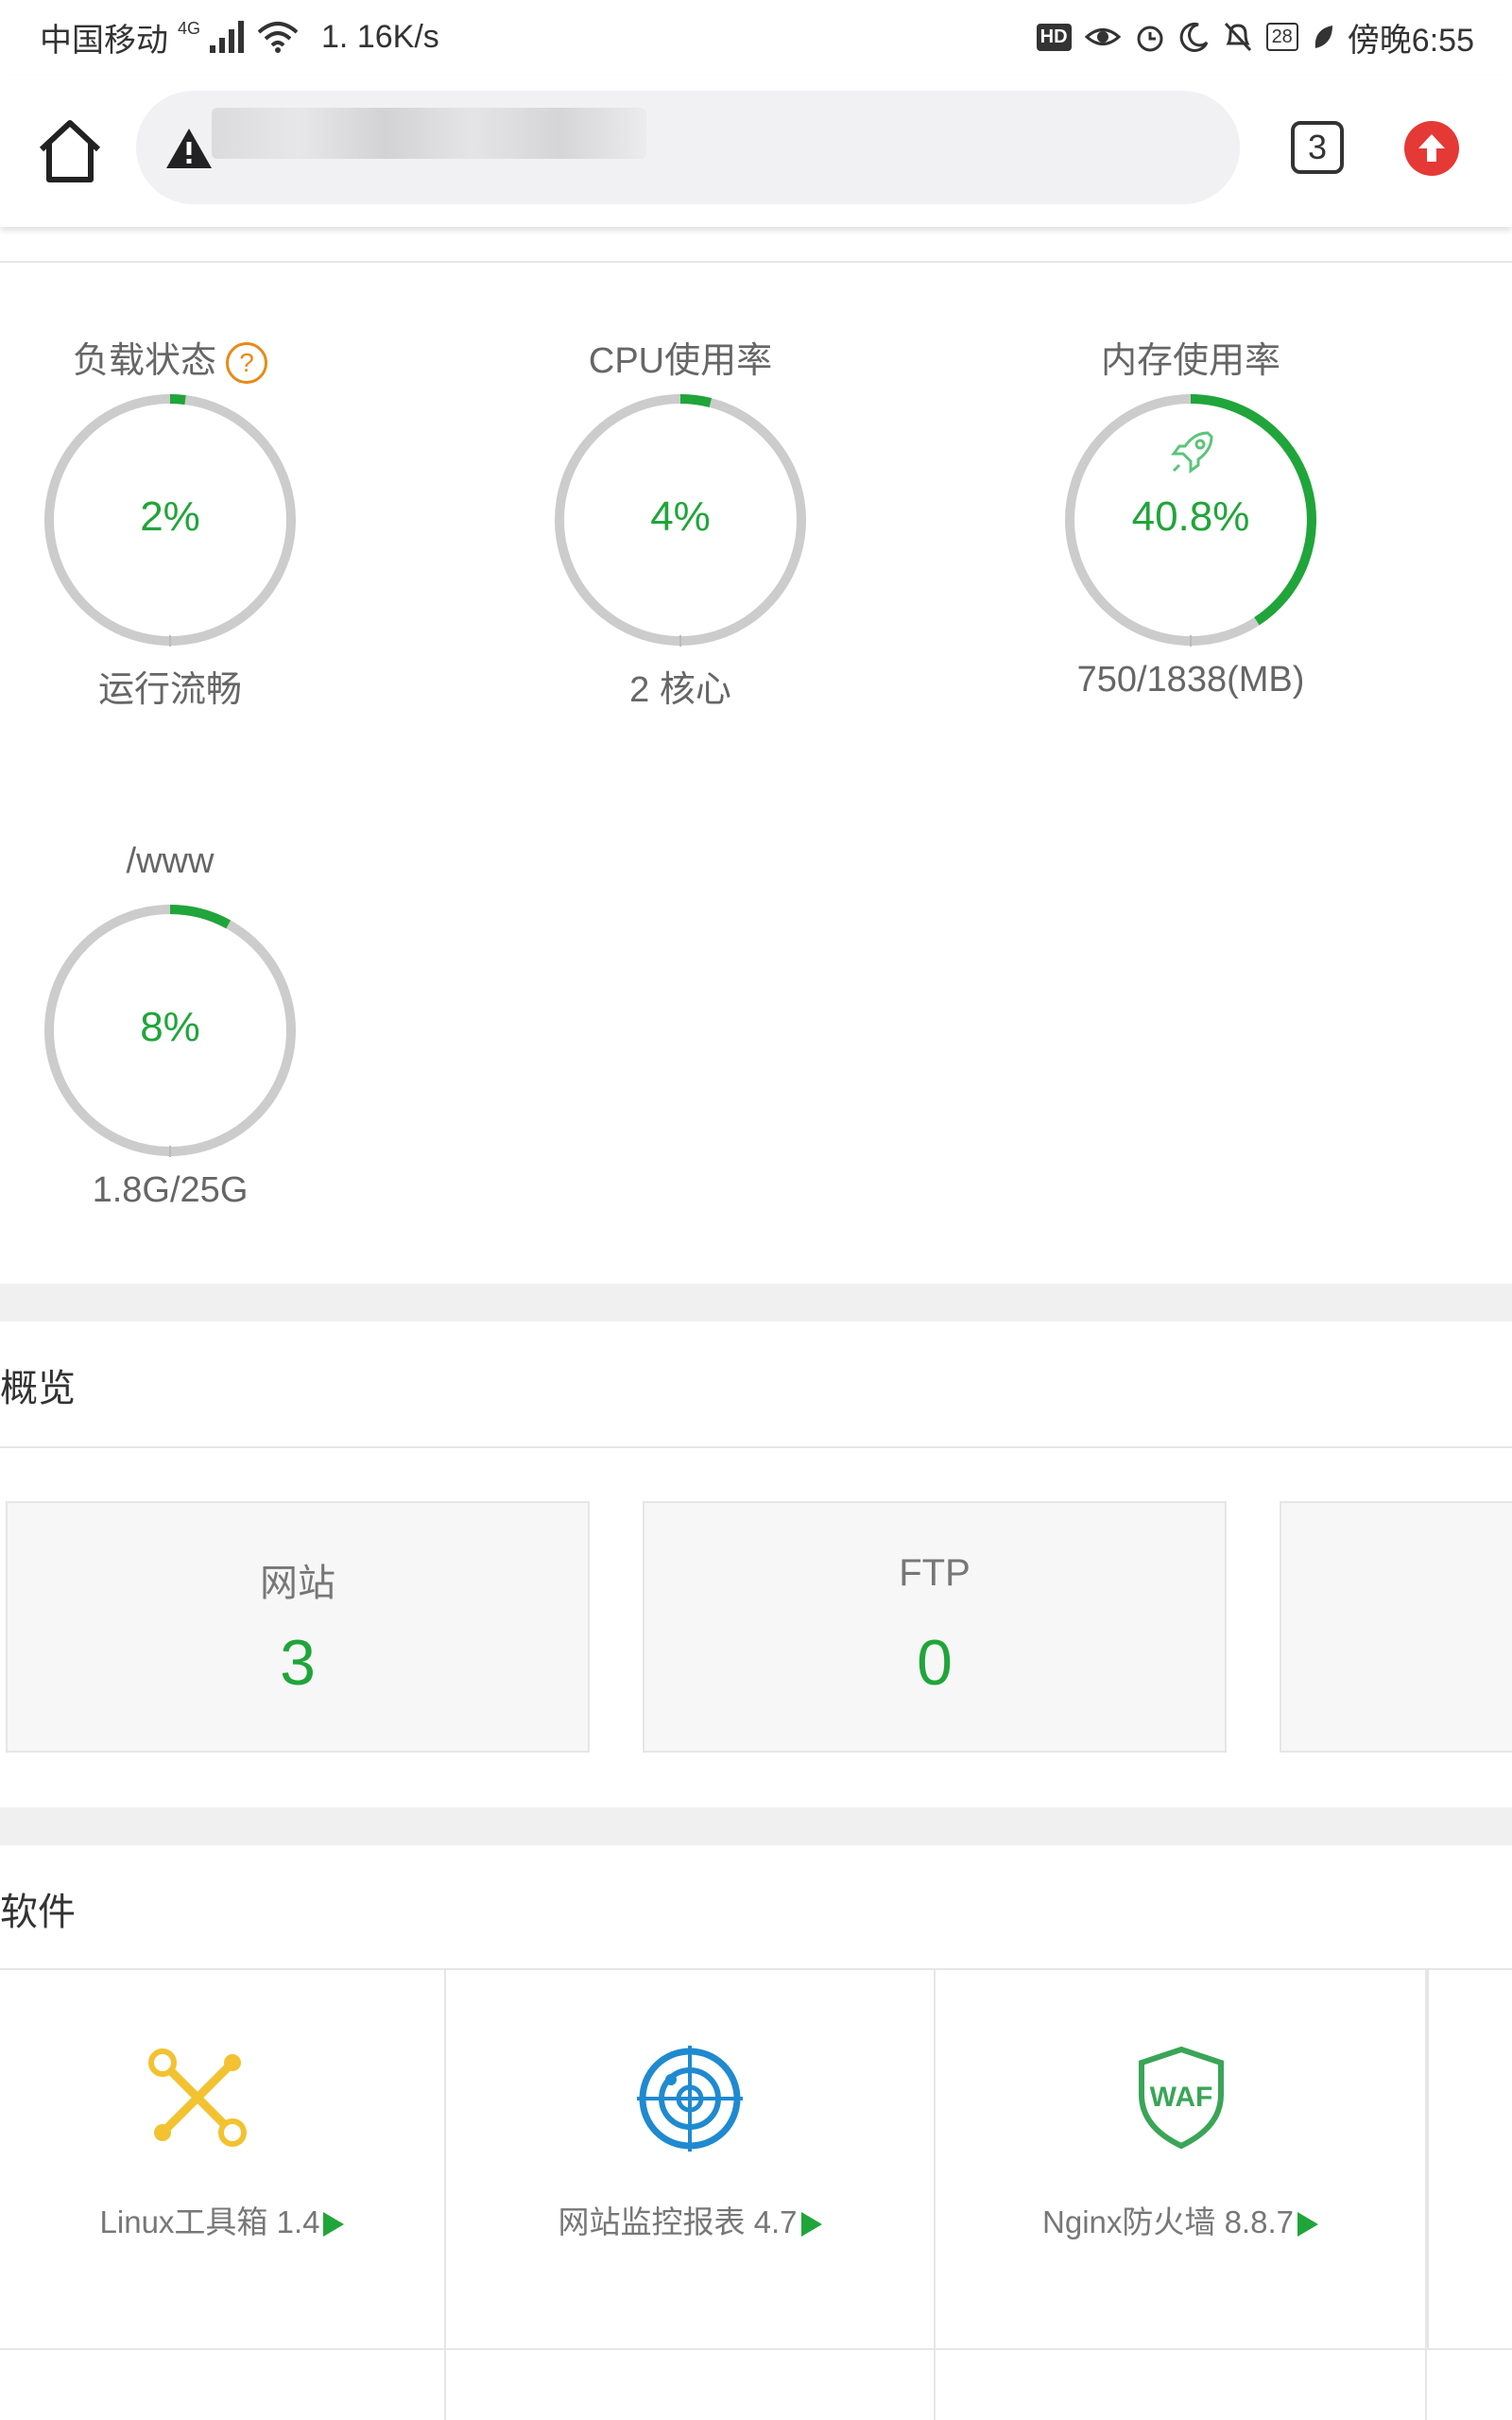  What do you see at coordinates (197, 2097) in the screenshot?
I see `tools-icon` at bounding box center [197, 2097].